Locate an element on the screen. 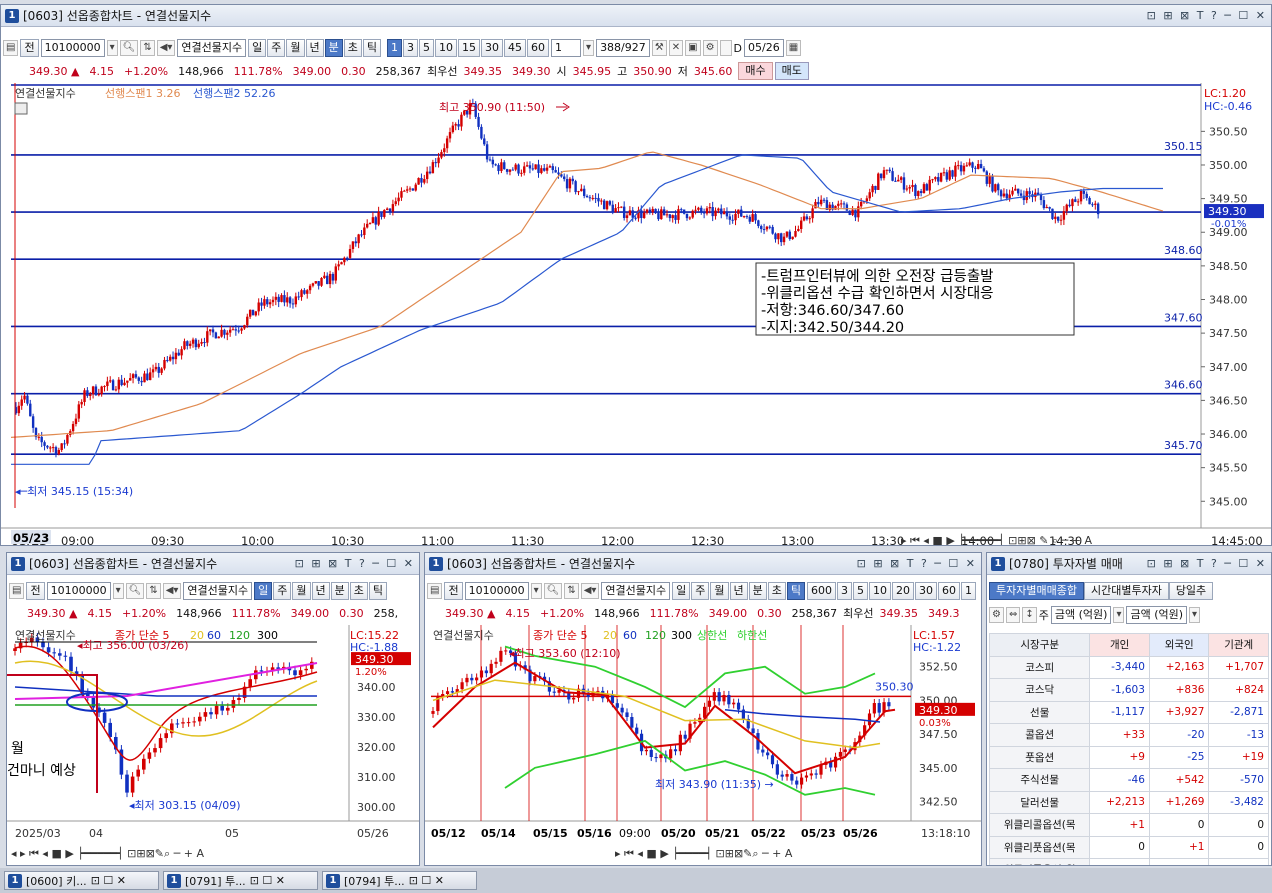 The width and height of the screenshot is (1272, 893). tools-icon: ⚒ is located at coordinates (659, 48).